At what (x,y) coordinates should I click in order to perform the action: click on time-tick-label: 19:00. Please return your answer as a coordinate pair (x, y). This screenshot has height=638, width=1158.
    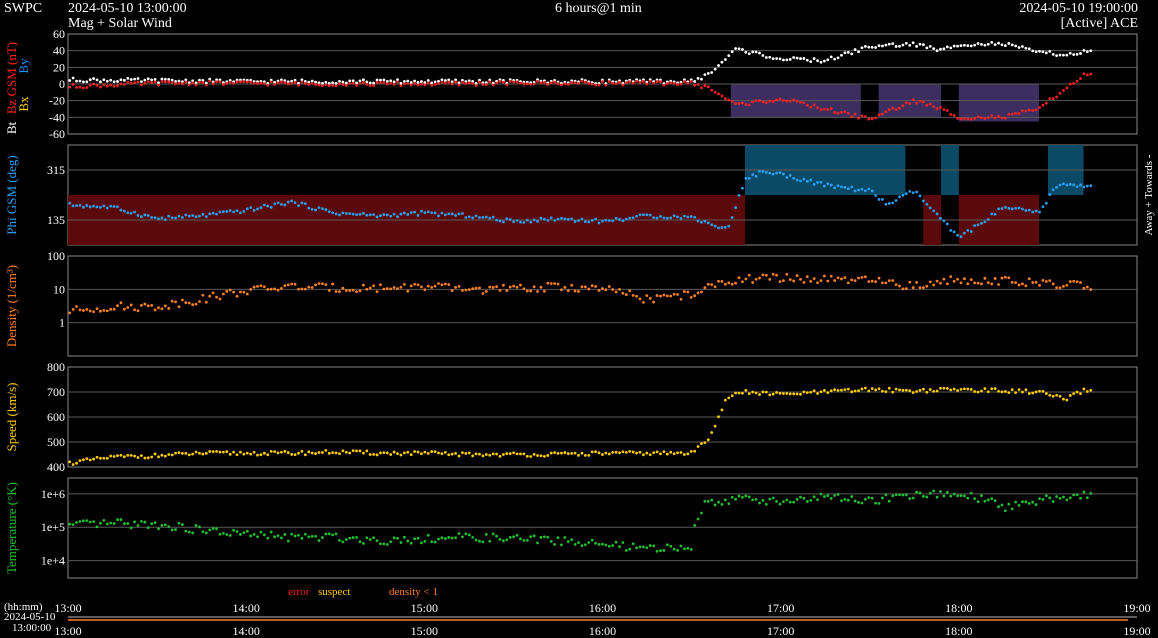
    Looking at the image, I should click on (1136, 631).